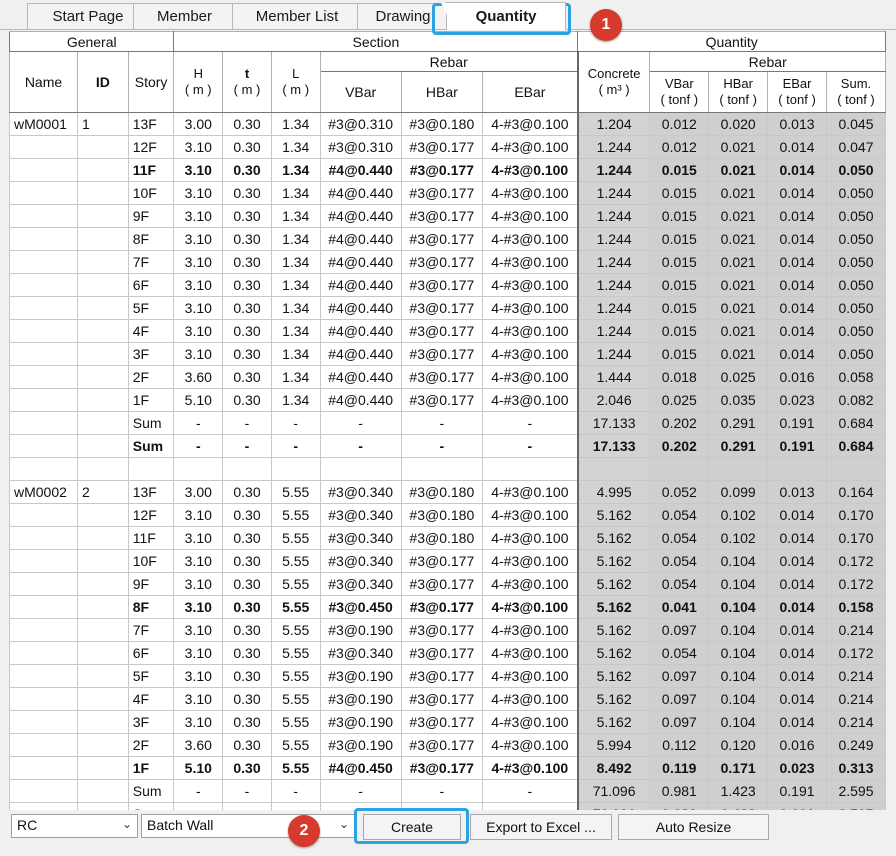 Image resolution: width=896 pixels, height=856 pixels. Describe the element at coordinates (295, 423) in the screenshot. I see `cell-l: -` at that location.